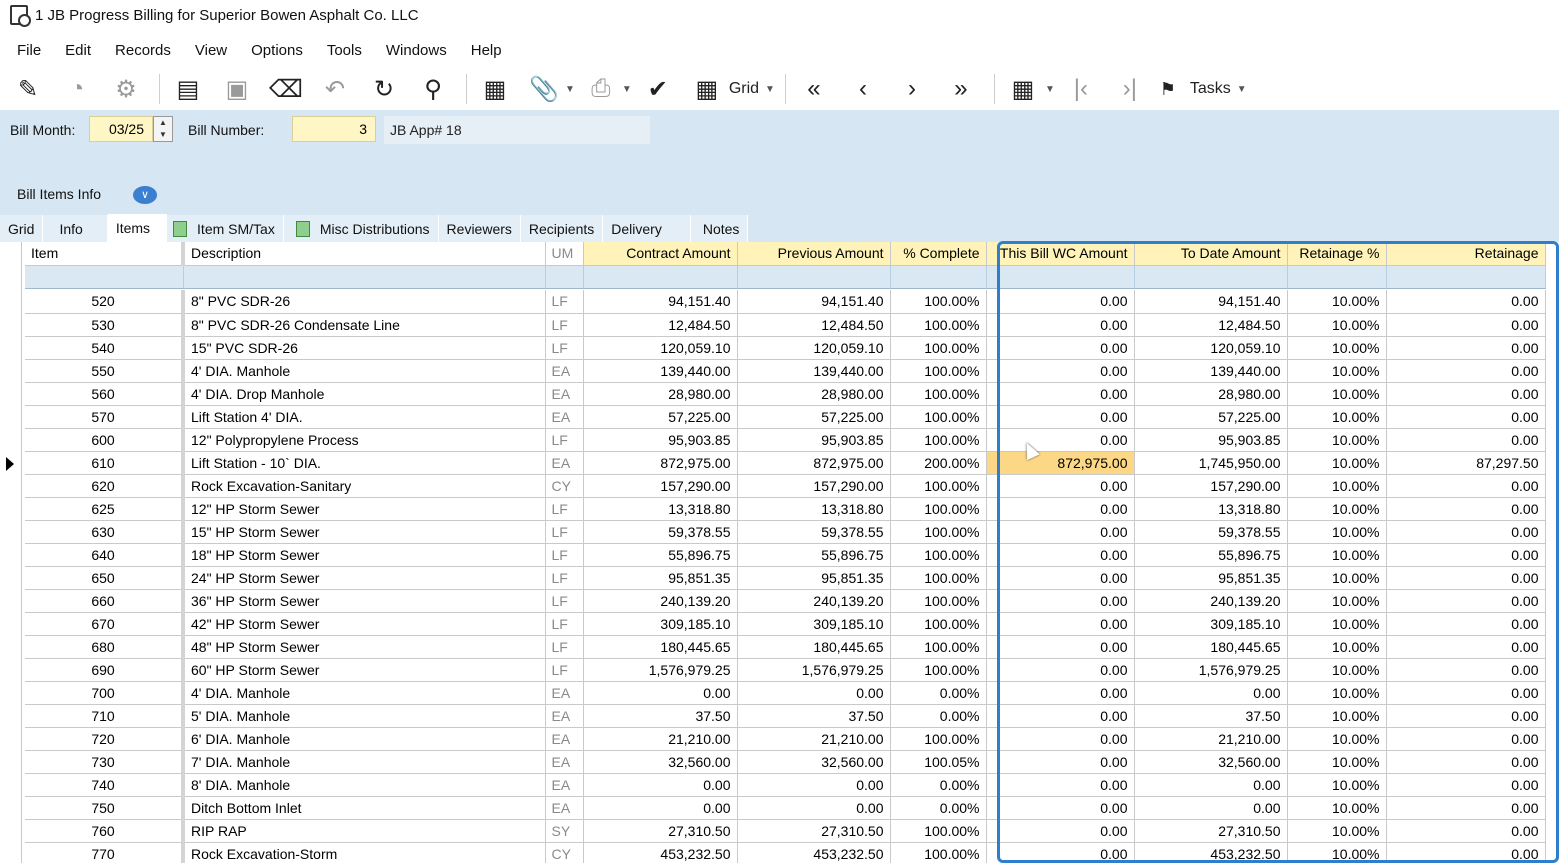 This screenshot has width=1559, height=863. What do you see at coordinates (145, 195) in the screenshot?
I see `collapse-chevron-icon: ∨` at bounding box center [145, 195].